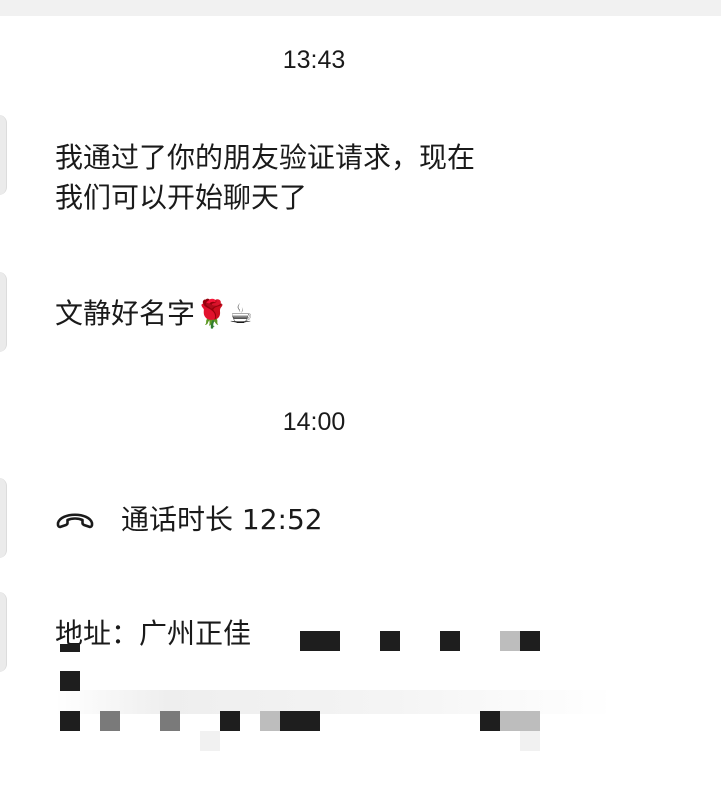  What do you see at coordinates (314, 422) in the screenshot?
I see `timestamp: 14:00` at bounding box center [314, 422].